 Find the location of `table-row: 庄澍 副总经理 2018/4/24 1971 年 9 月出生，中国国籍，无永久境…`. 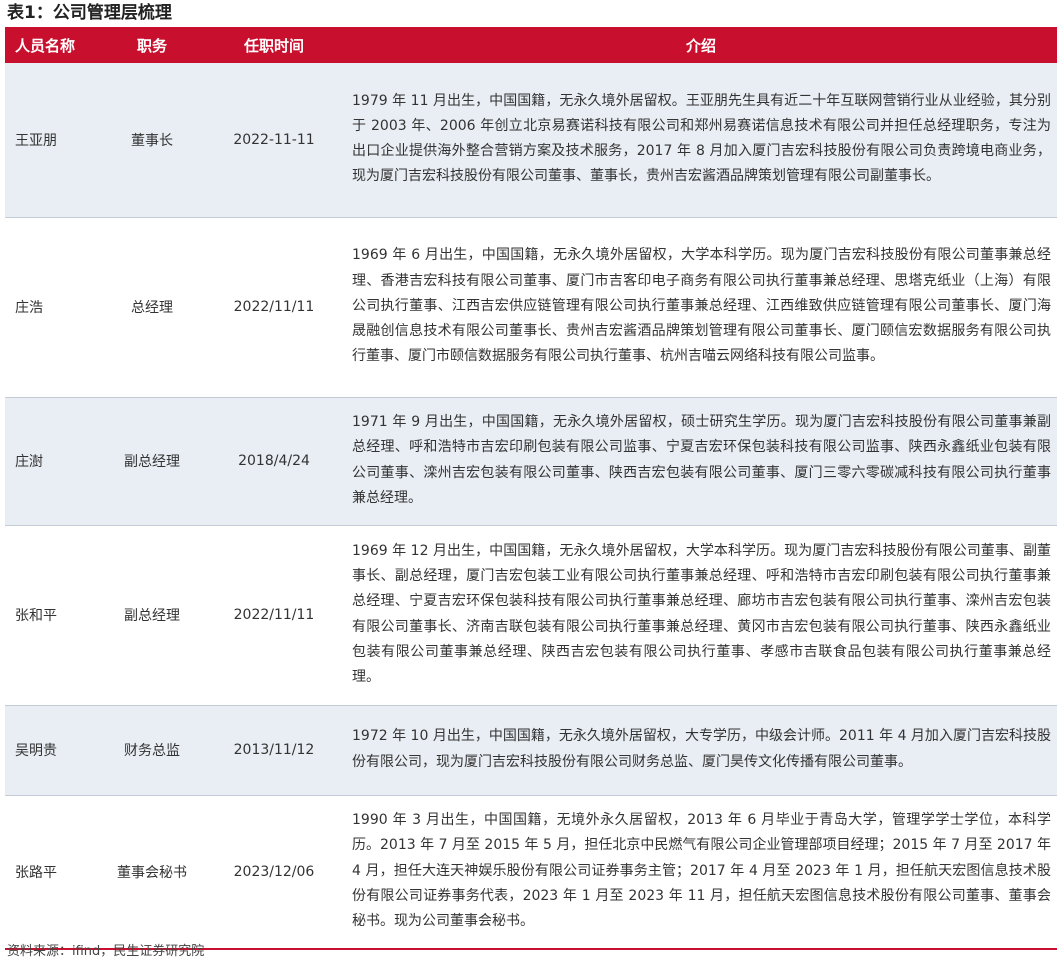

table-row: 庄澍 副总经理 2018/4/24 1971 年 9 月出生，中国国籍，无永久境… is located at coordinates (531, 461).